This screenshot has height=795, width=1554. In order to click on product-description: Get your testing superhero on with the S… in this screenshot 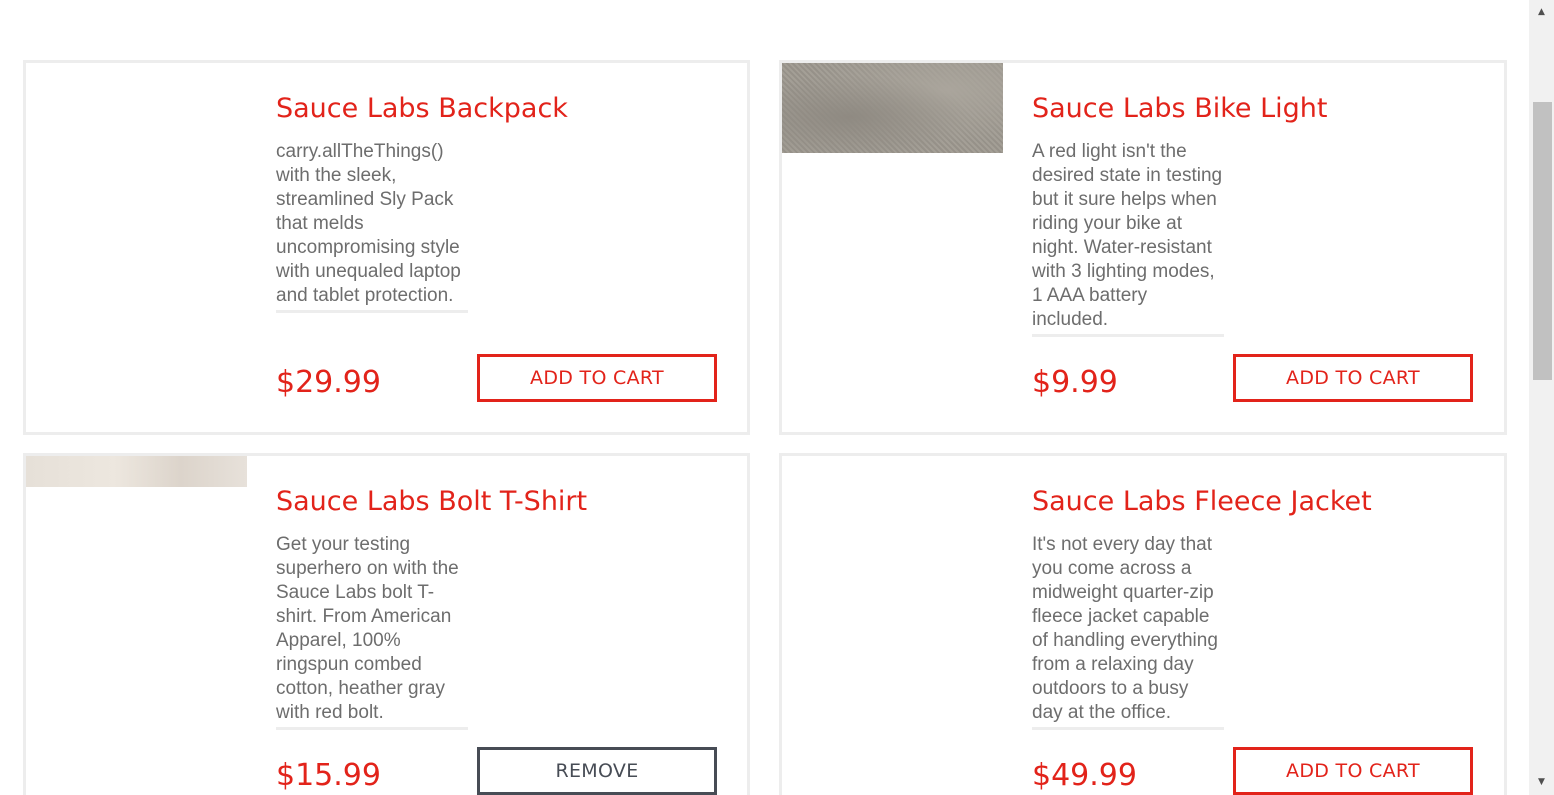, I will do `click(372, 631)`.